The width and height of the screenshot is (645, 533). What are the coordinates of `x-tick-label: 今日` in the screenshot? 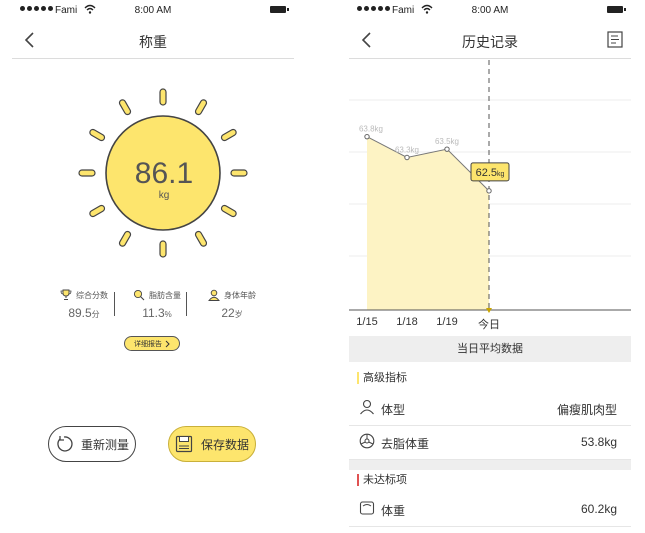 It's located at (489, 325).